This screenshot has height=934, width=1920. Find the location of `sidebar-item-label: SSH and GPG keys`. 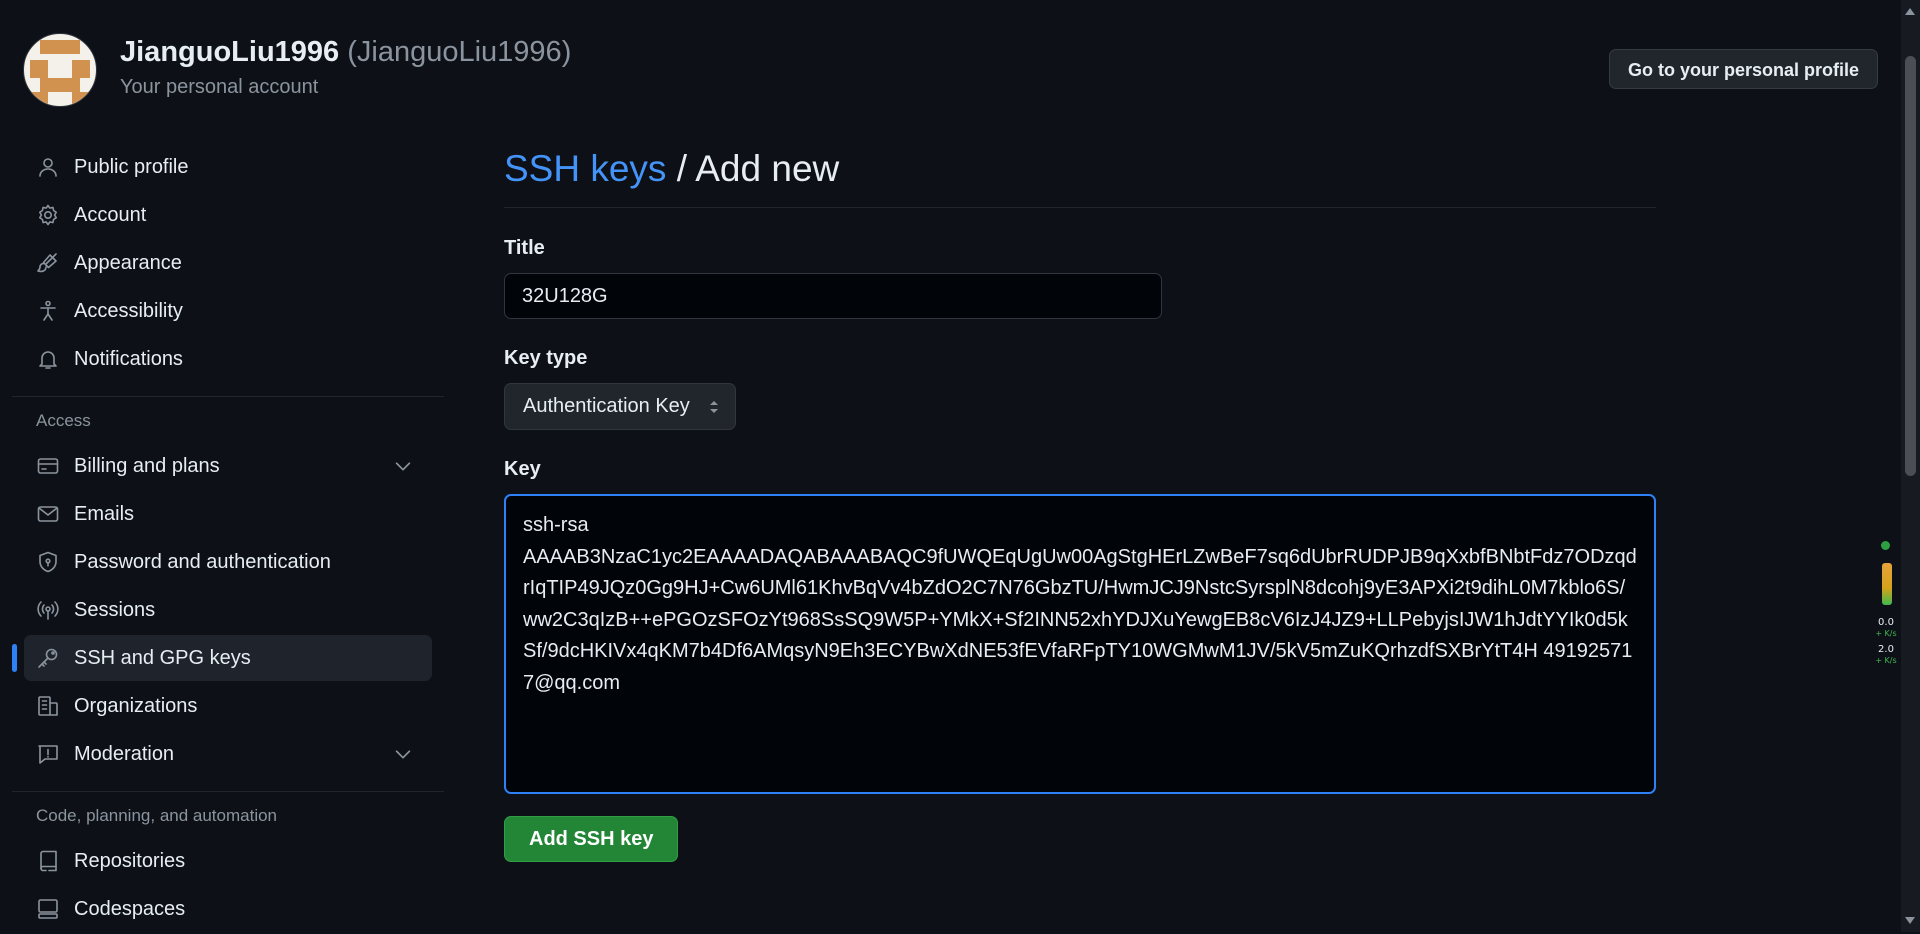

sidebar-item-label: SSH and GPG keys is located at coordinates (162, 657).